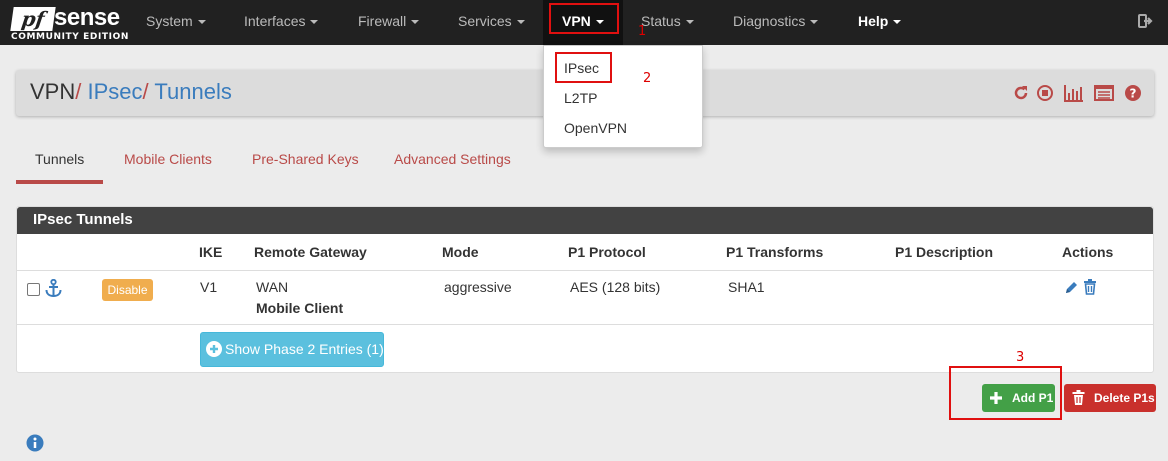  I want to click on cell-p1-protocol: AES (128 bits), so click(615, 287).